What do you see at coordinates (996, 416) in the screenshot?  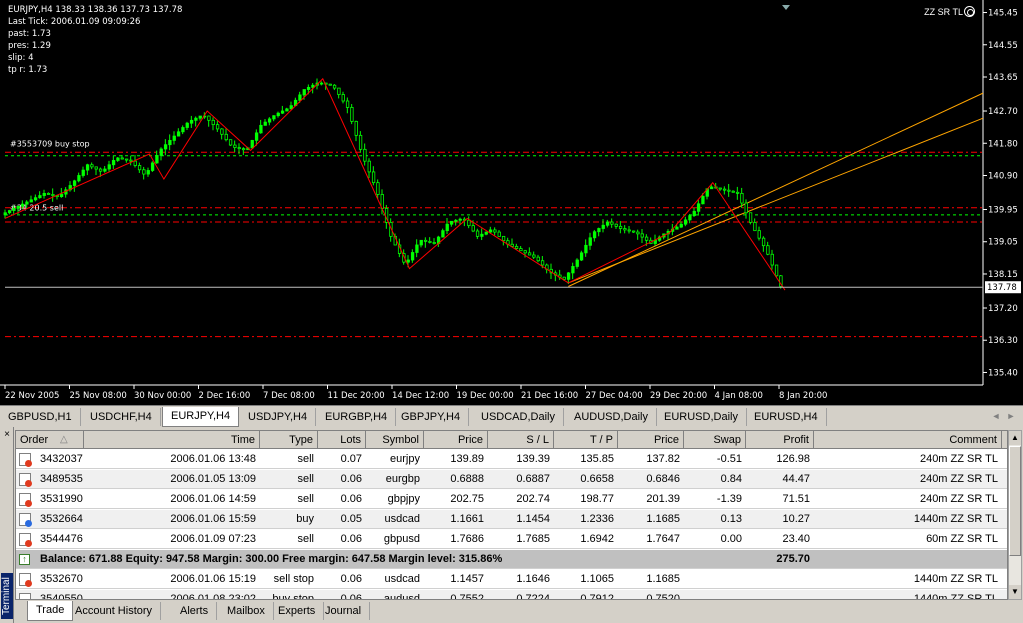 I see `tab-scroll-left-icon: ◄` at bounding box center [996, 416].